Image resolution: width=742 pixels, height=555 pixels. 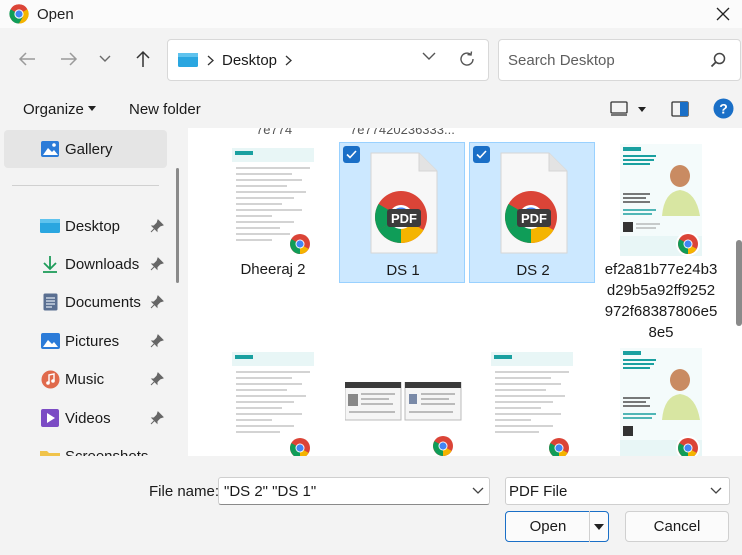 I want to click on sidebar-item-documents: Documents, so click(x=83, y=302).